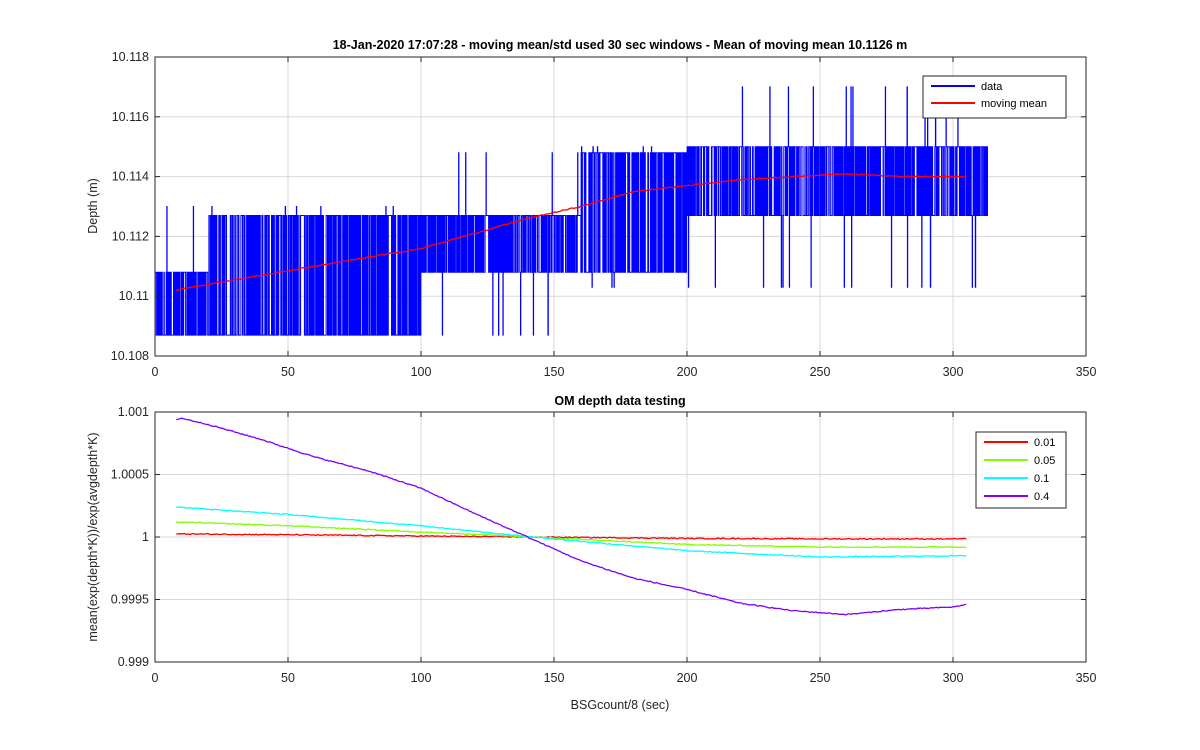  I want to click on legend-label: 0.1, so click(1041, 479).